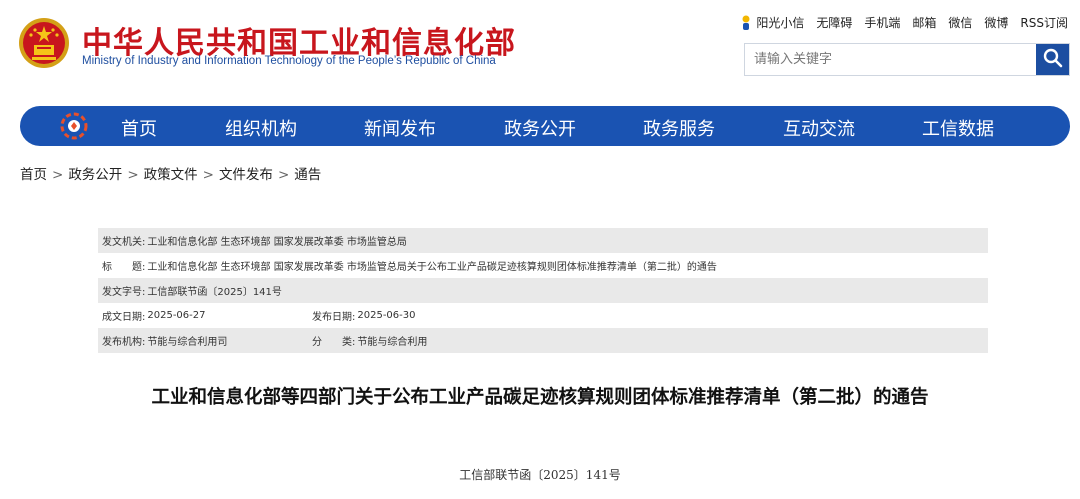  Describe the element at coordinates (95, 175) in the screenshot. I see `breadcrumb-government-affairs: 政务公开` at that location.